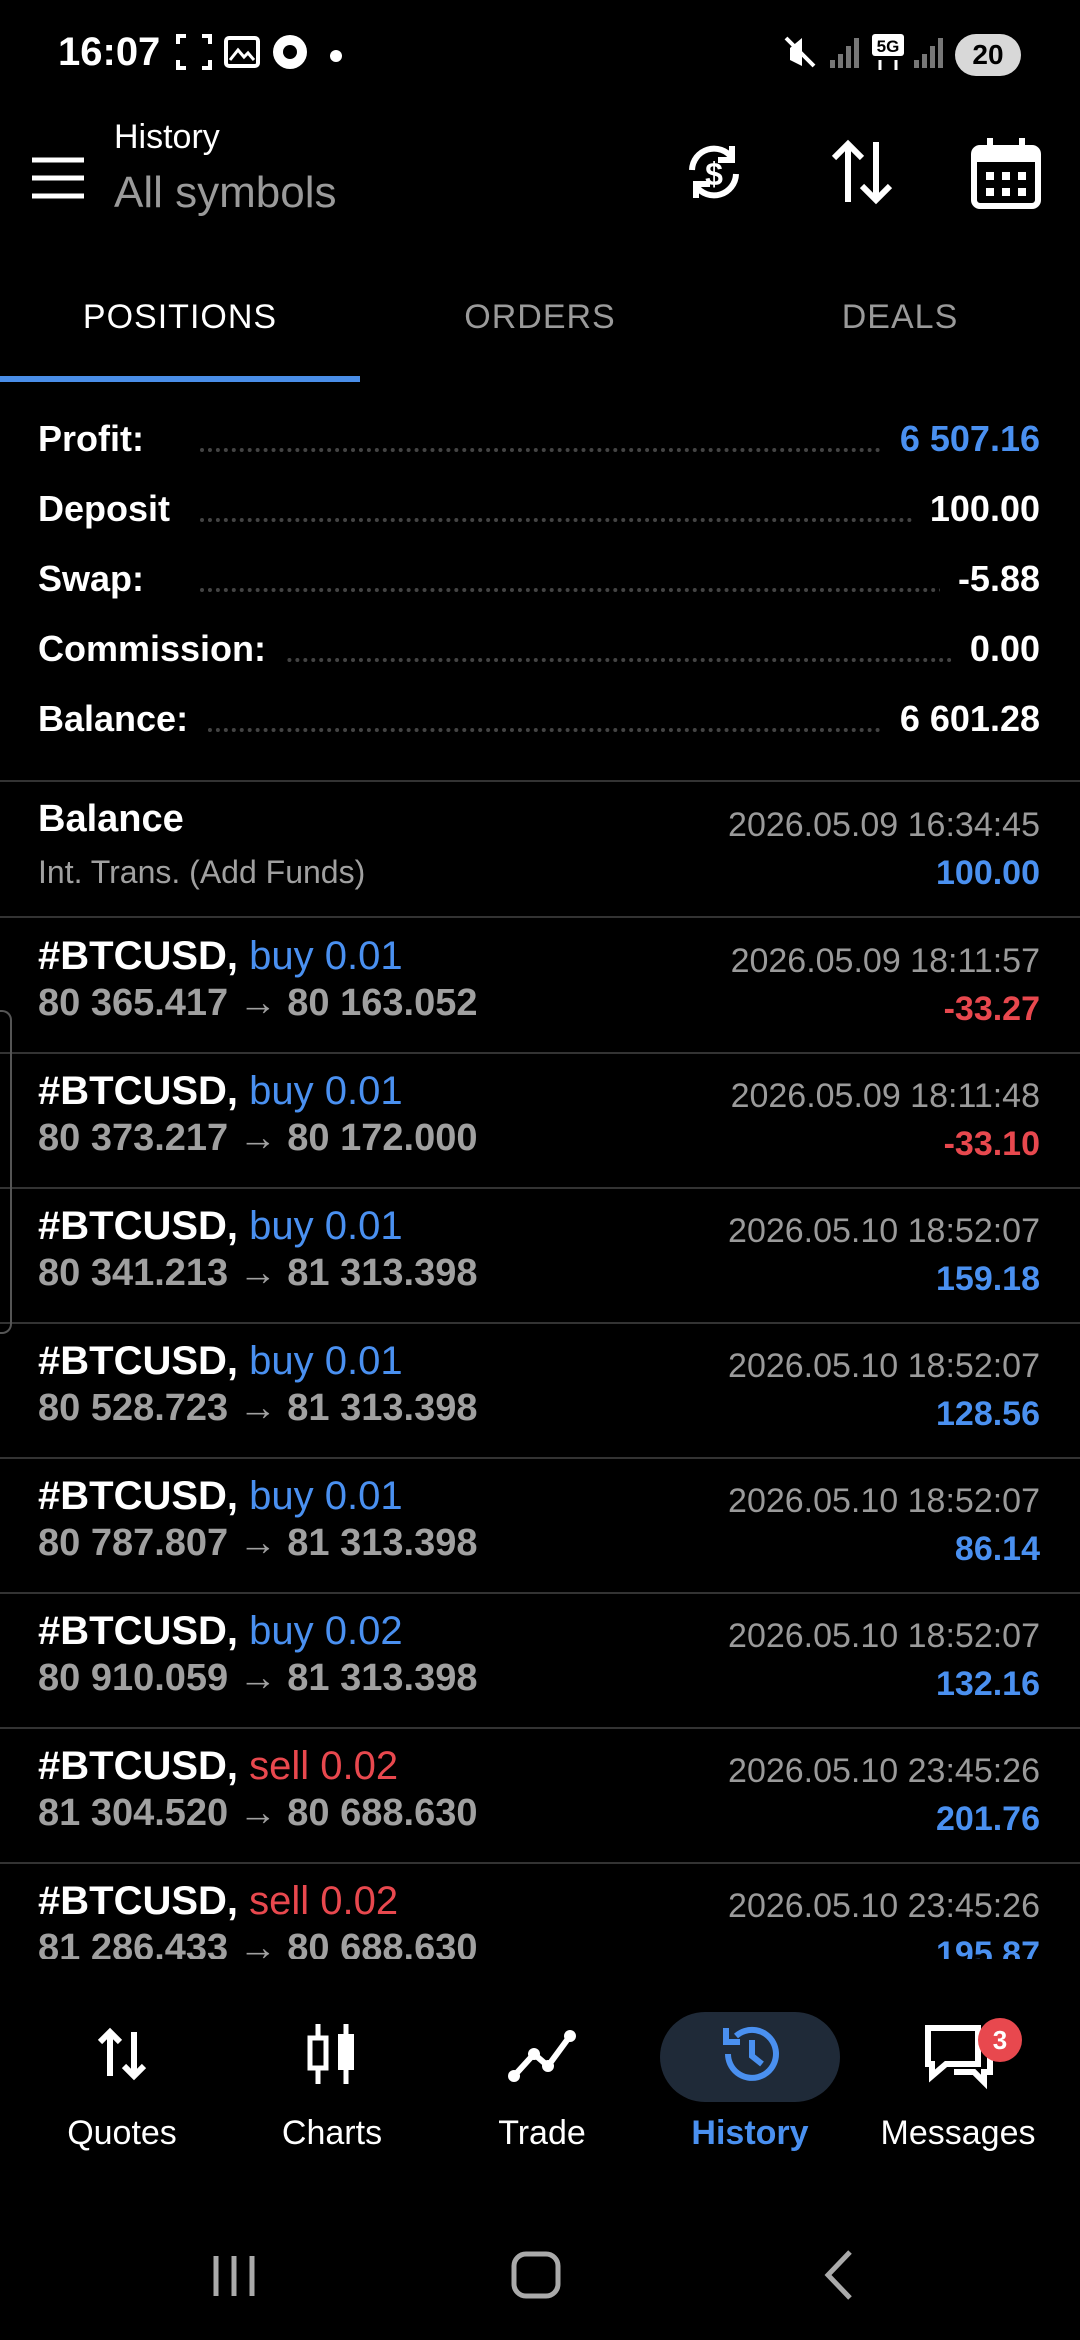 The image size is (1080, 2340). What do you see at coordinates (258, 1813) in the screenshot?
I see `position-prices: 81 304.520 → 80 688.630` at bounding box center [258, 1813].